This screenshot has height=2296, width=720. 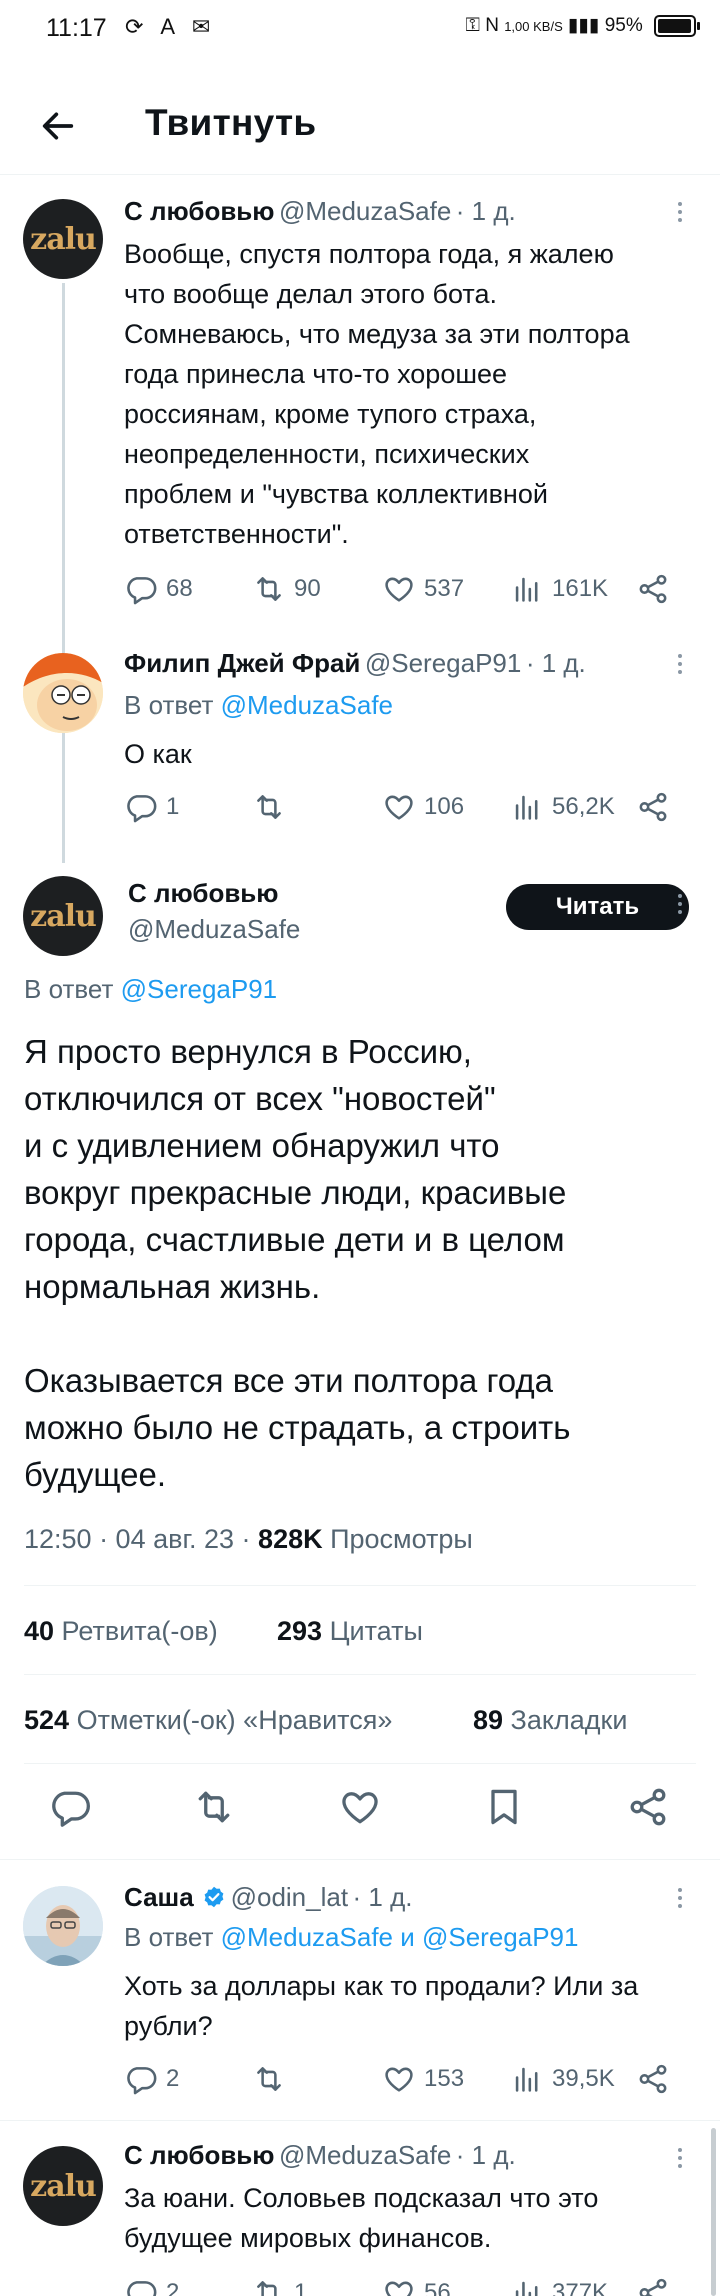 What do you see at coordinates (423, 589) in the screenshot?
I see `like-button: 537` at bounding box center [423, 589].